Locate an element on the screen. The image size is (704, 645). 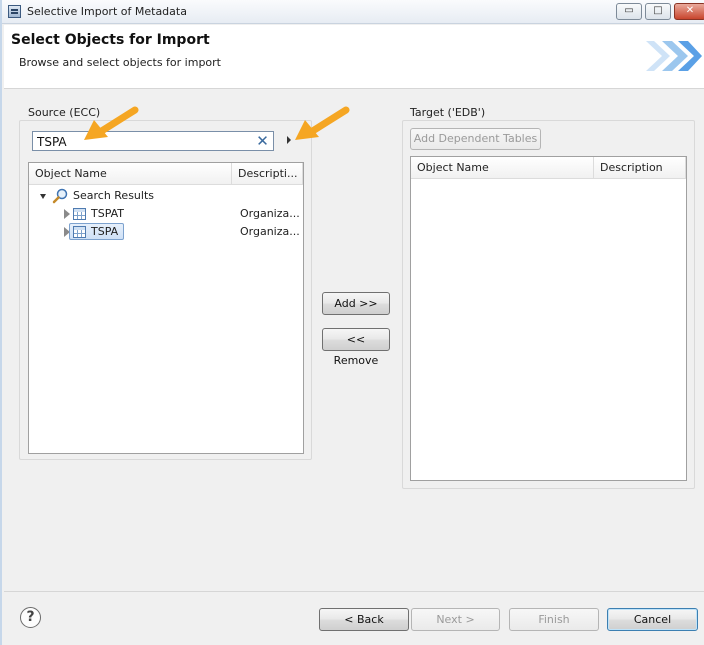
target-column-object-name: Object Name is located at coordinates (502, 168).